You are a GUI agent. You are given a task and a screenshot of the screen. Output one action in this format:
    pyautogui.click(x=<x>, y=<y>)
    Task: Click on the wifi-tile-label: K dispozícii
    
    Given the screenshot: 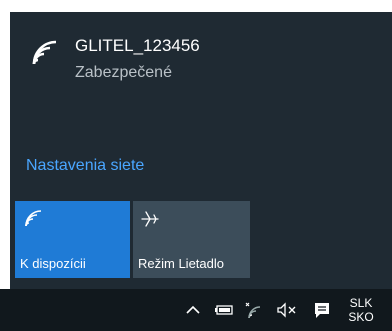 What is the action you would take?
    pyautogui.click(x=53, y=263)
    